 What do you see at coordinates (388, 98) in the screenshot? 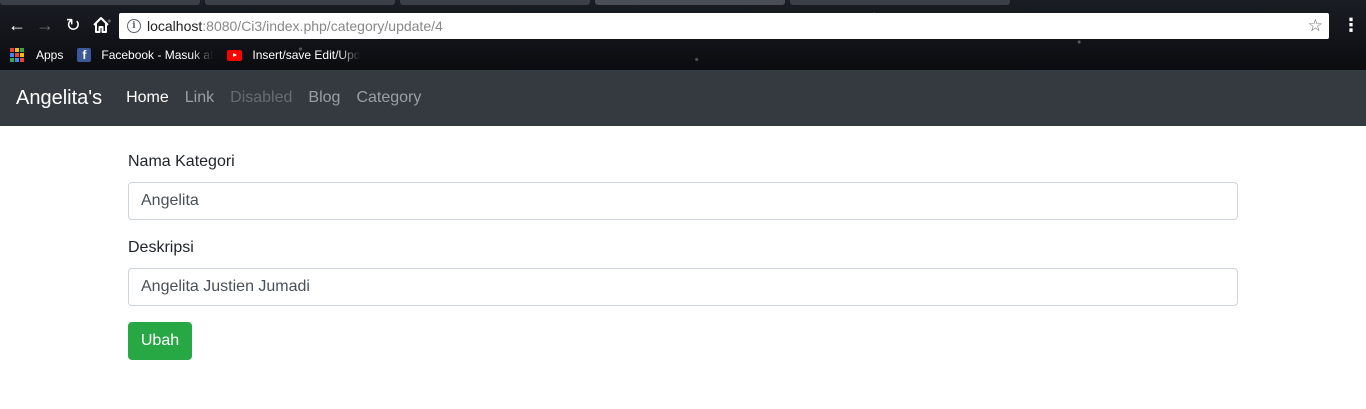
I see `nav-link-category: Category` at bounding box center [388, 98].